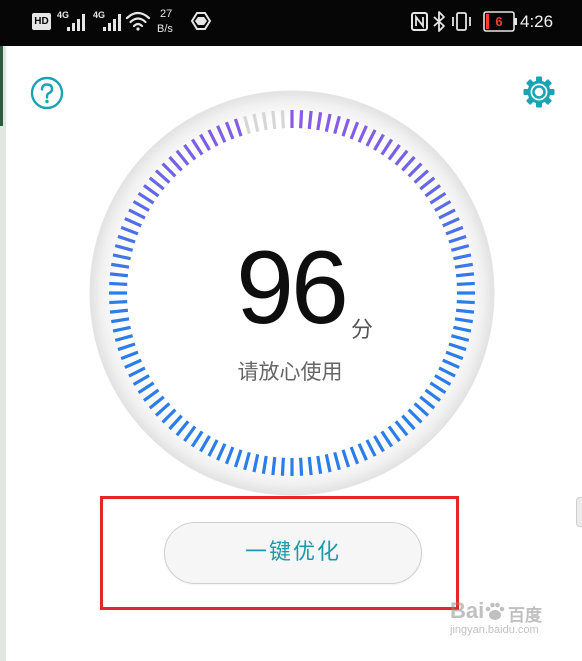  Describe the element at coordinates (3, 353) in the screenshot. I see `background-app-edge` at that location.